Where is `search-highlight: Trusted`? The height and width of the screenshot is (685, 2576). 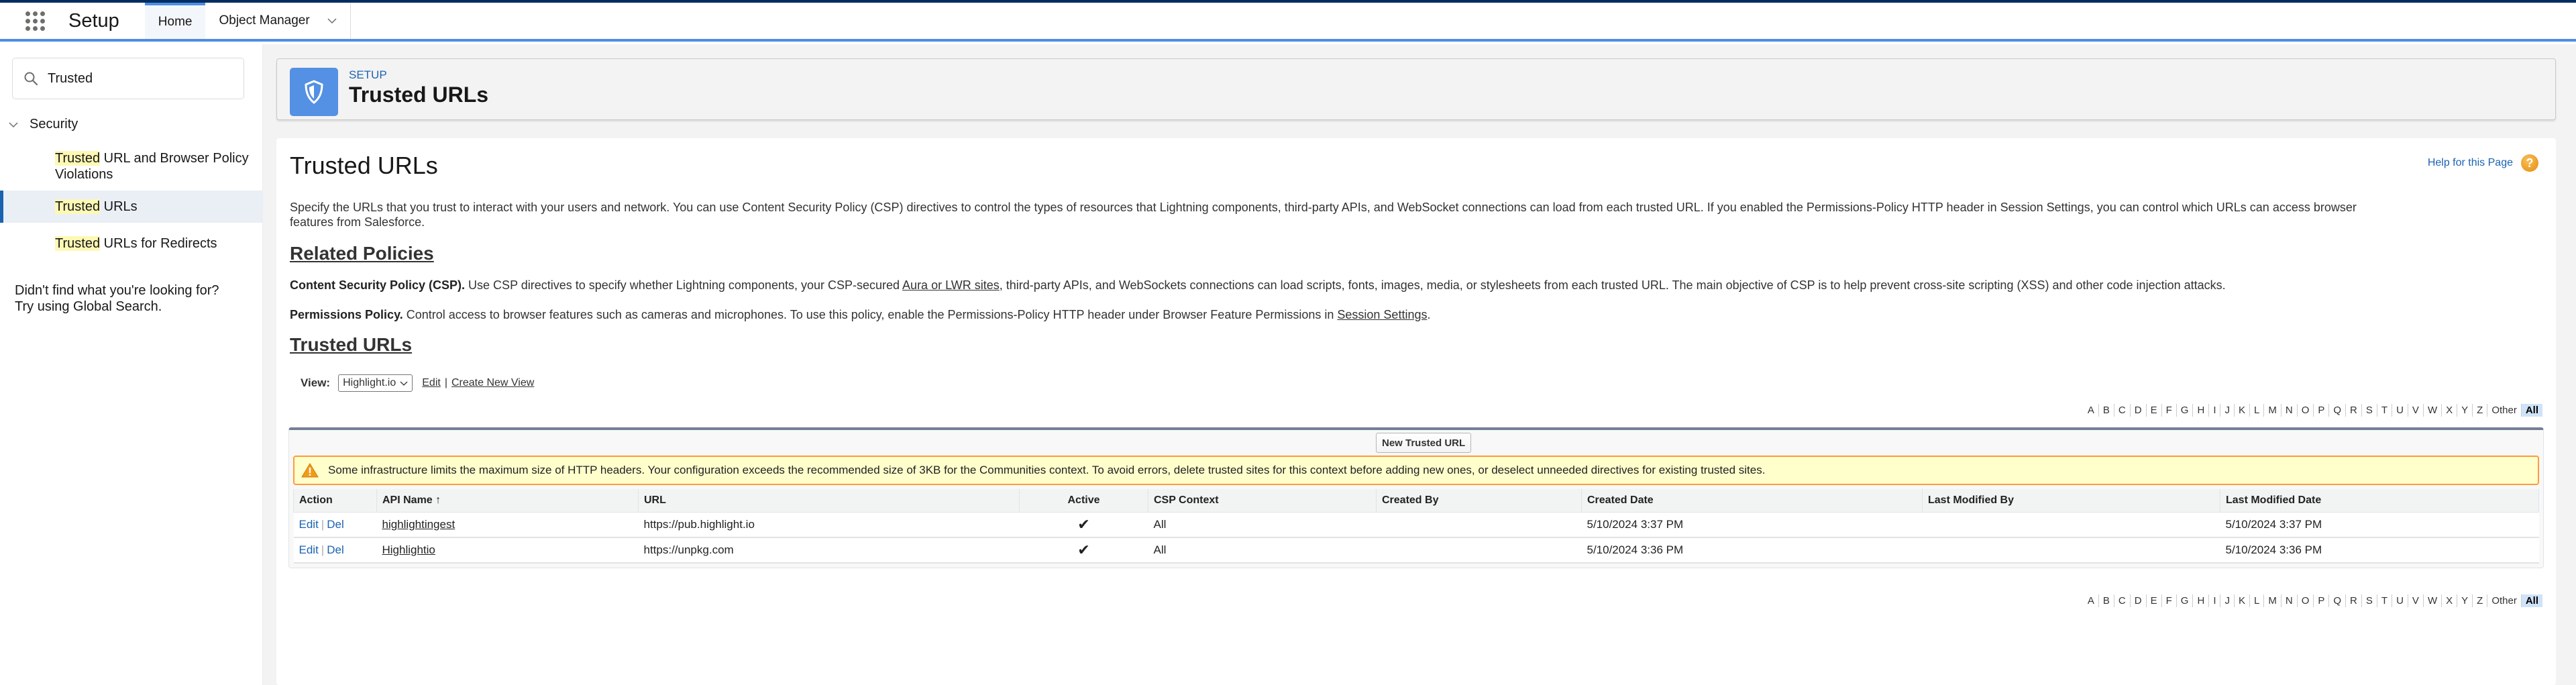
search-highlight: Trusted is located at coordinates (78, 206).